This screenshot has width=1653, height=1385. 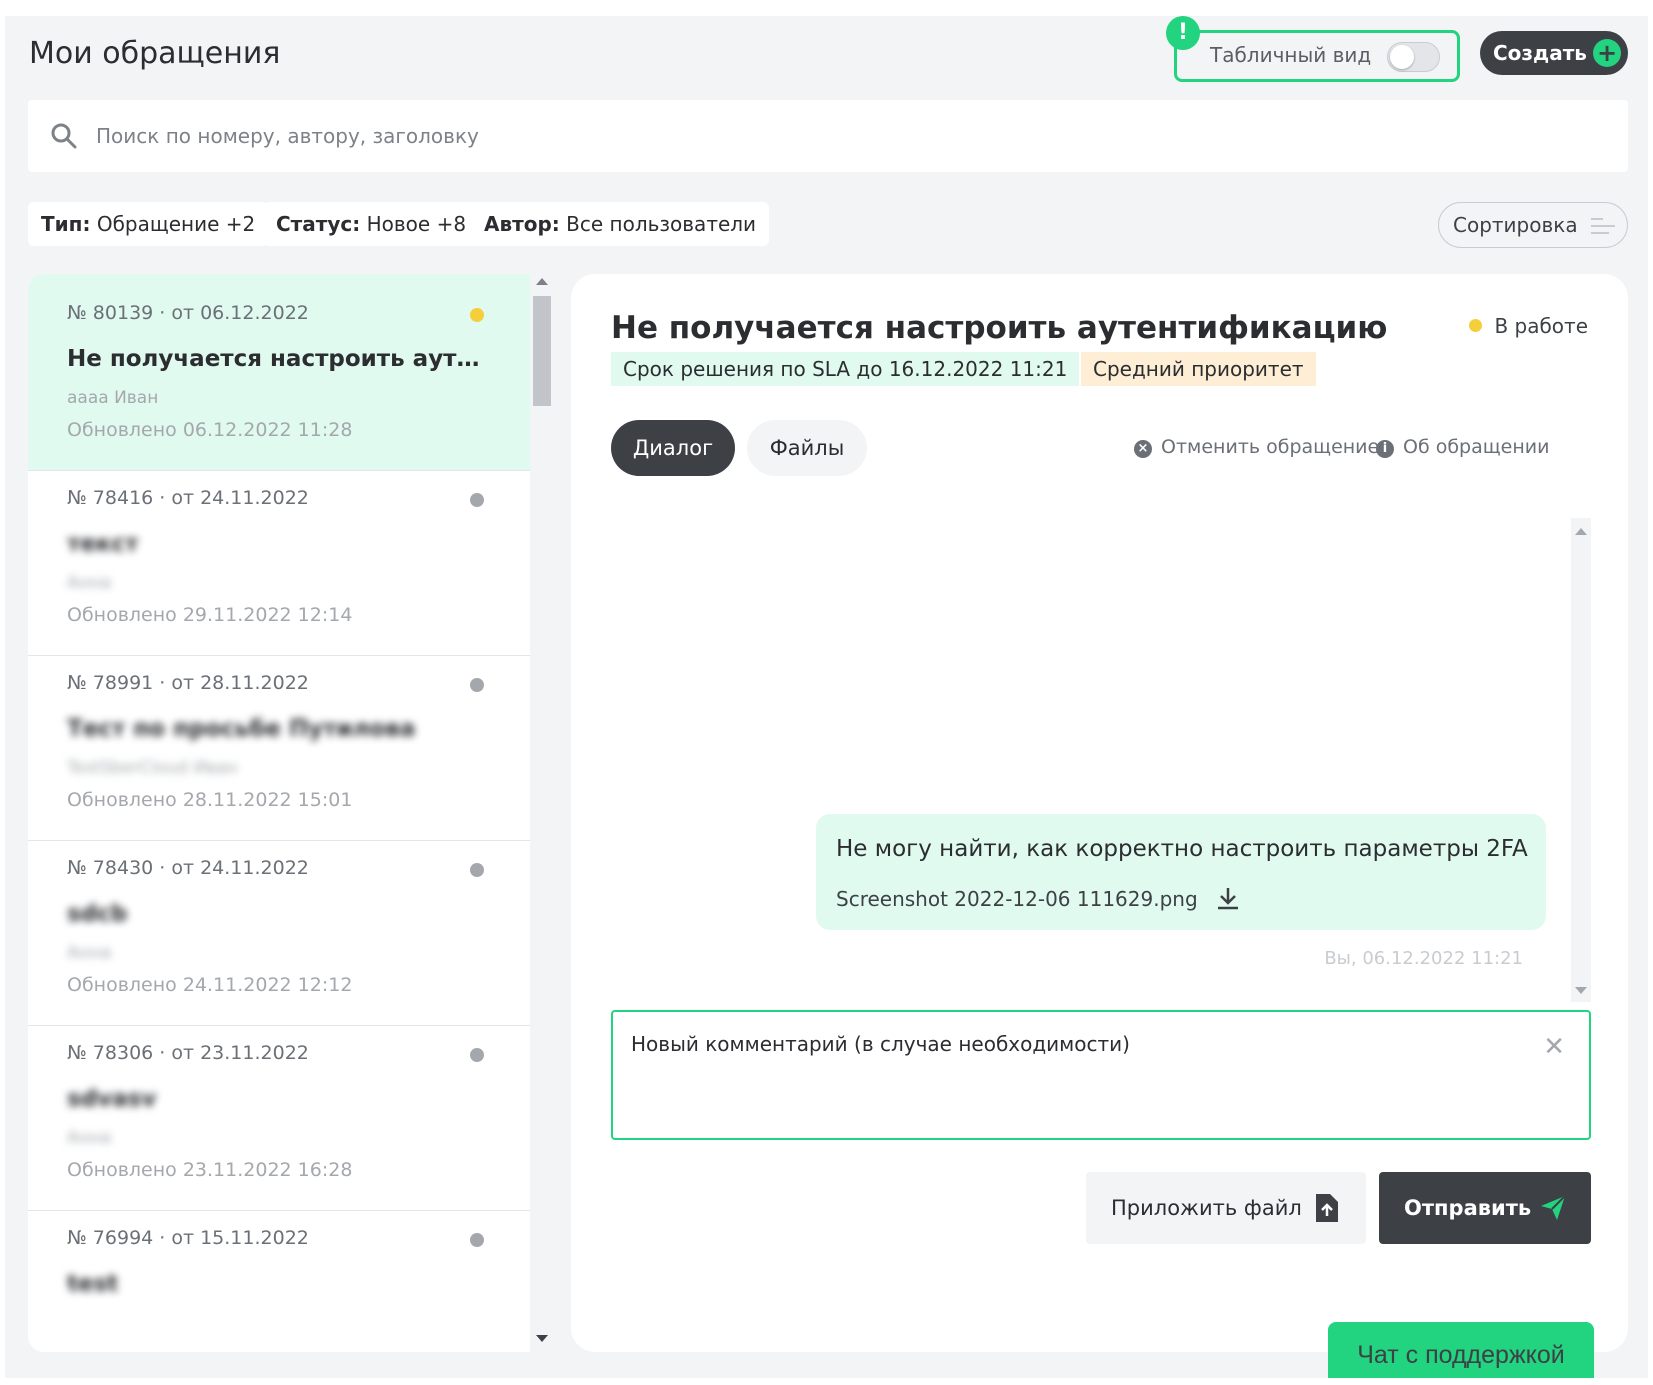 I want to click on search-icon, so click(x=64, y=136).